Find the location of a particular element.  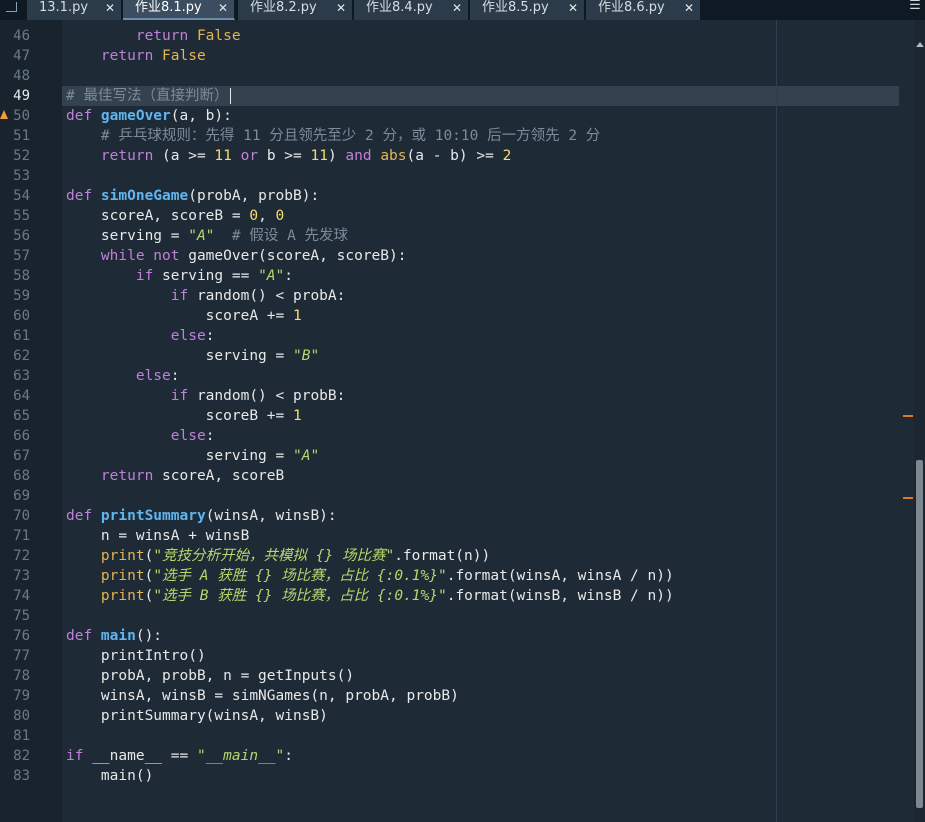

code-token: abs is located at coordinates (393, 156).